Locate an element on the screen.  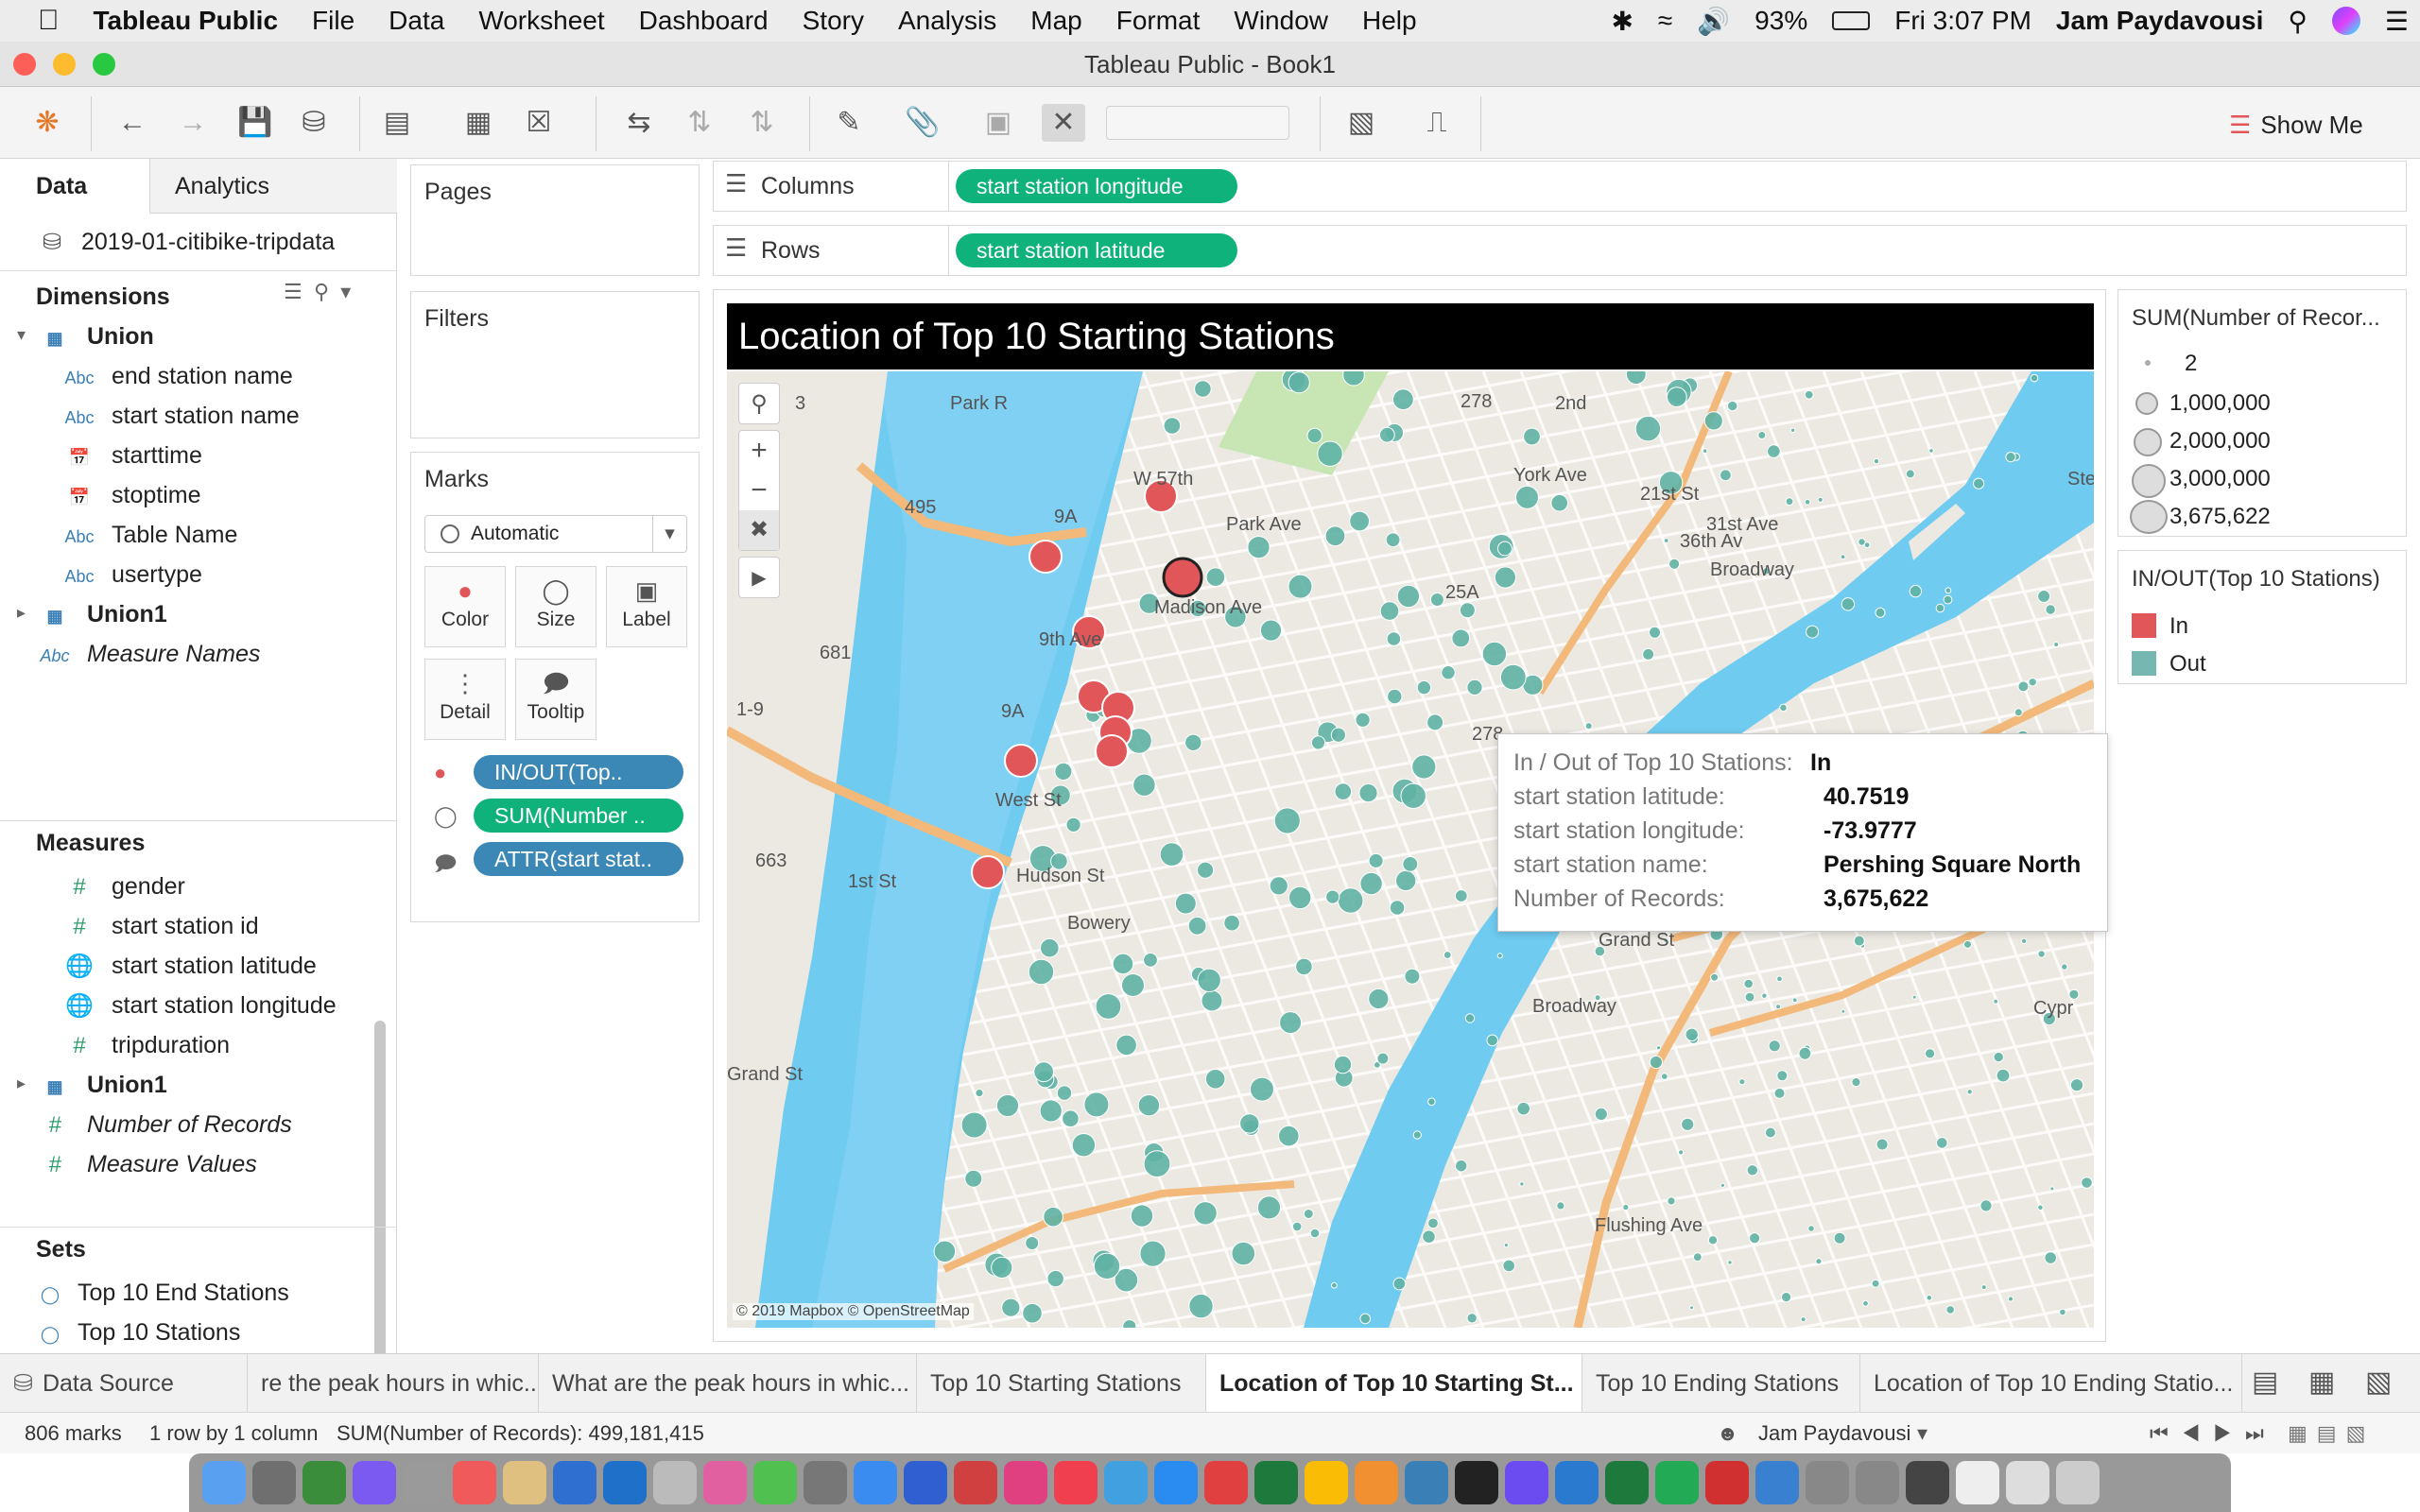
chevron-down-icon: ▾ is located at coordinates (22, 335).